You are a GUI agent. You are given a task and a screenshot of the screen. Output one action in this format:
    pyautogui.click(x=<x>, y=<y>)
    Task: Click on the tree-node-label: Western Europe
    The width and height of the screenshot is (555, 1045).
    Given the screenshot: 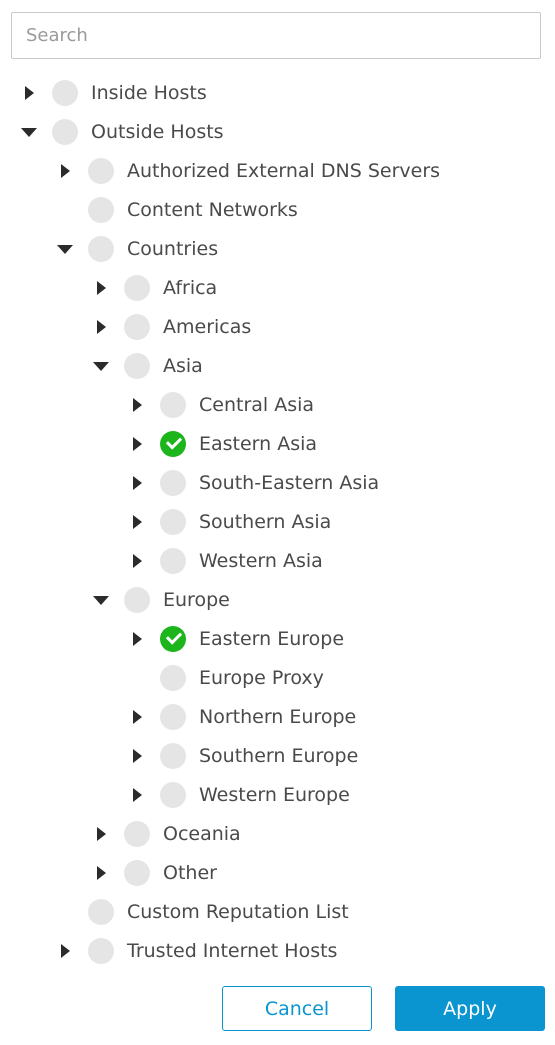 What is the action you would take?
    pyautogui.click(x=274, y=795)
    